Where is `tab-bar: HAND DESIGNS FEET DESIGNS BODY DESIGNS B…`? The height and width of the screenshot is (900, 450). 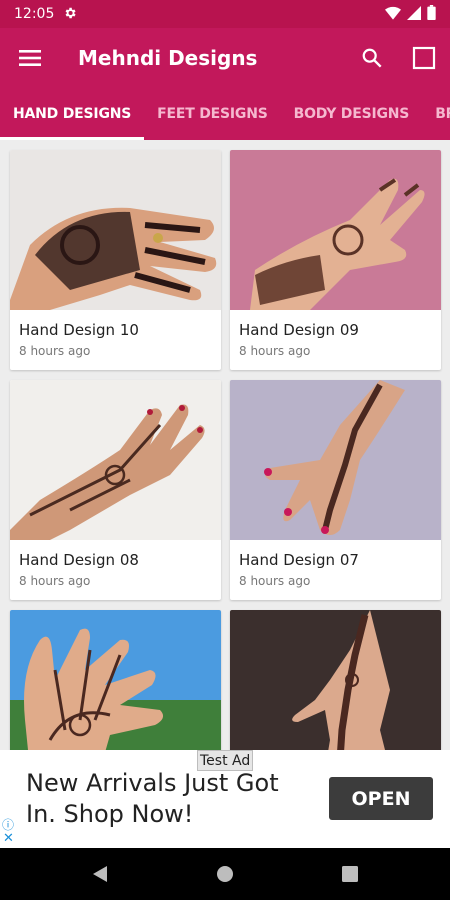 tab-bar: HAND DESIGNS FEET DESIGNS BODY DESIGNS B… is located at coordinates (225, 114).